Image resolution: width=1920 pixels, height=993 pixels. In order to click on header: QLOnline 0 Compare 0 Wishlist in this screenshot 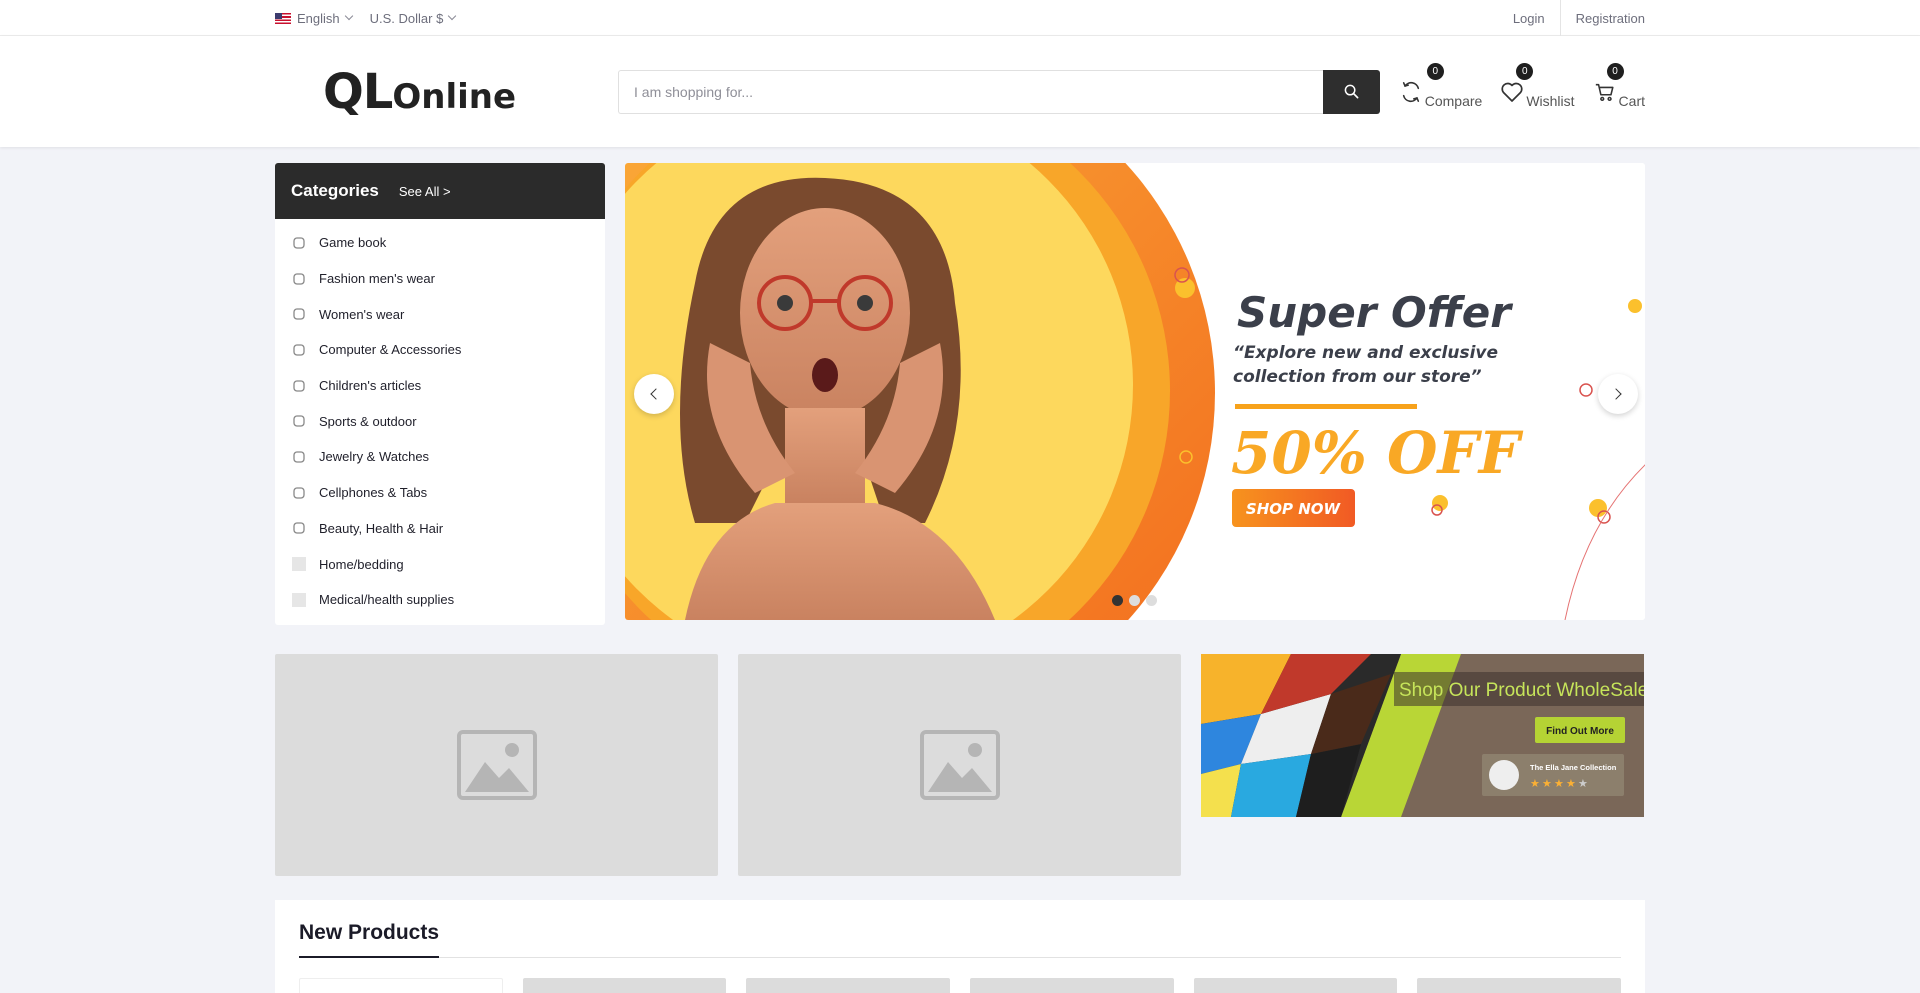, I will do `click(960, 91)`.